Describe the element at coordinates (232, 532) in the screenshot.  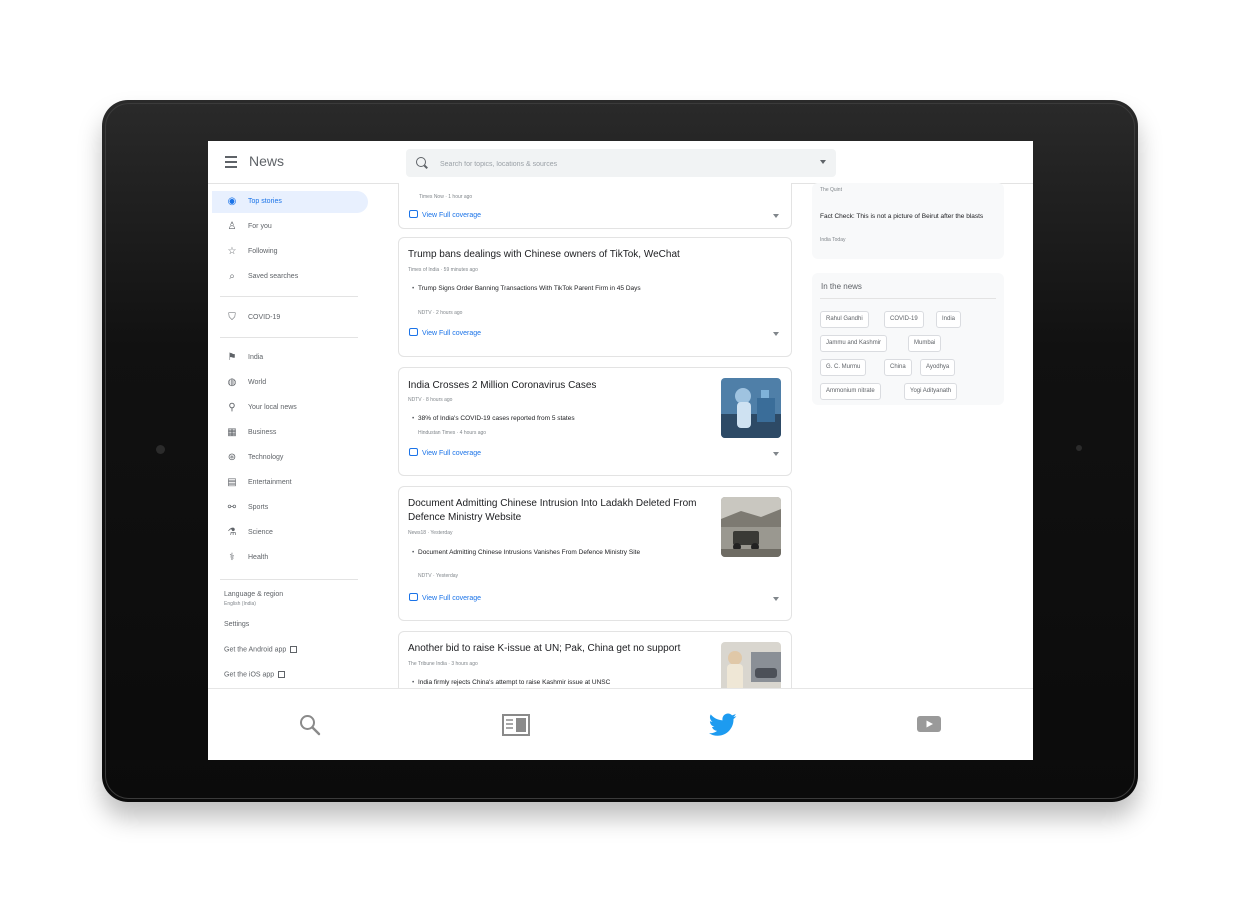
I see `flask-icon: ⚗` at that location.